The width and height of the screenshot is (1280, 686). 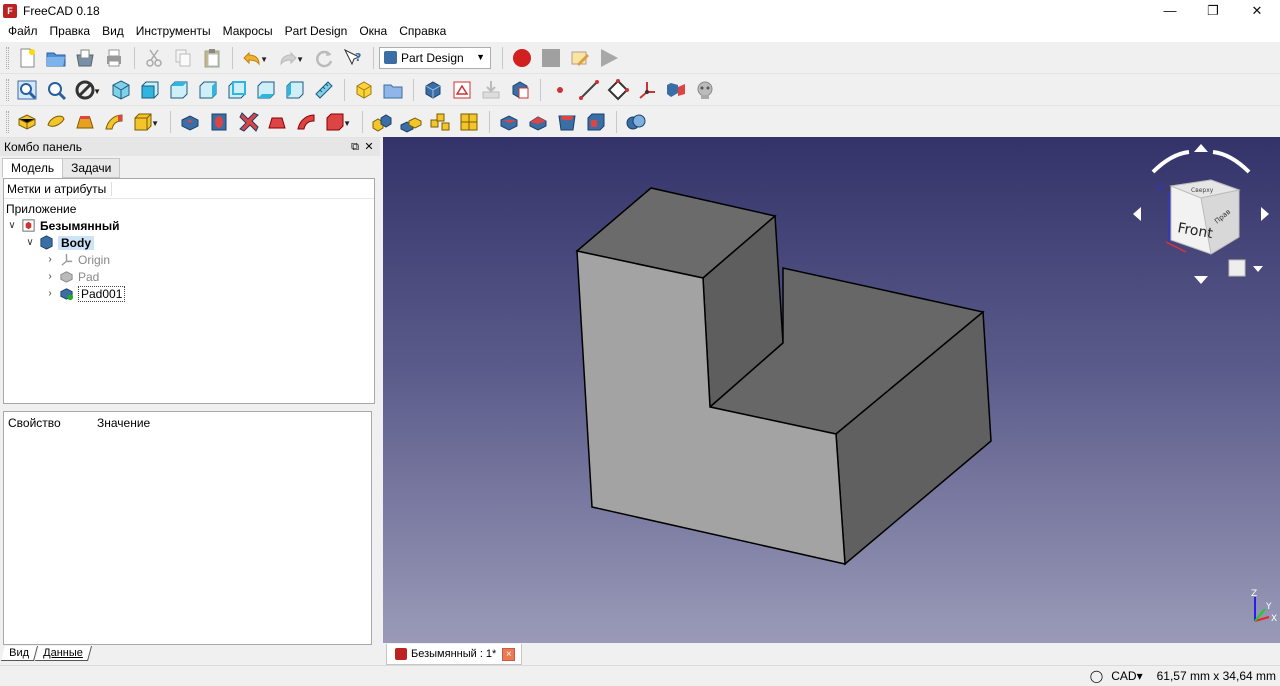 I want to click on tab-data-props: Данные, so click(x=63, y=653).